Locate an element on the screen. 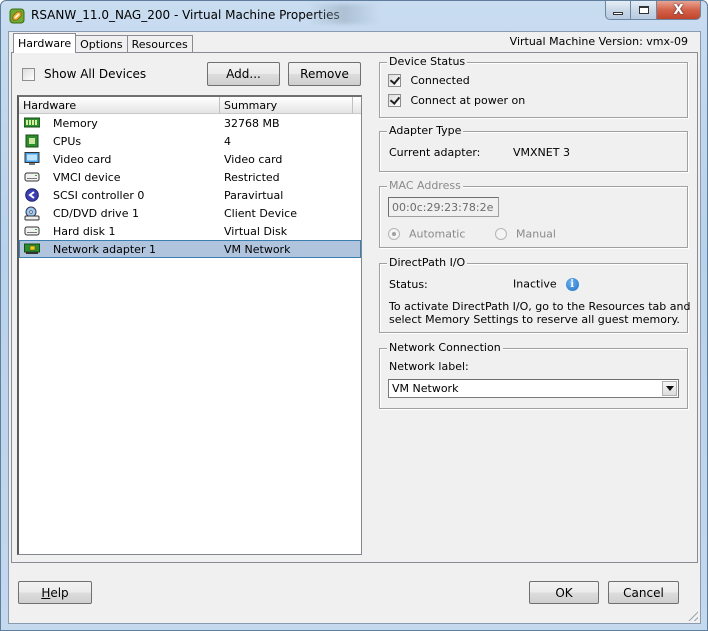 Image resolution: width=708 pixels, height=631 pixels. table-row-network-adapter: Network adapter 1 VM Network is located at coordinates (190, 249).